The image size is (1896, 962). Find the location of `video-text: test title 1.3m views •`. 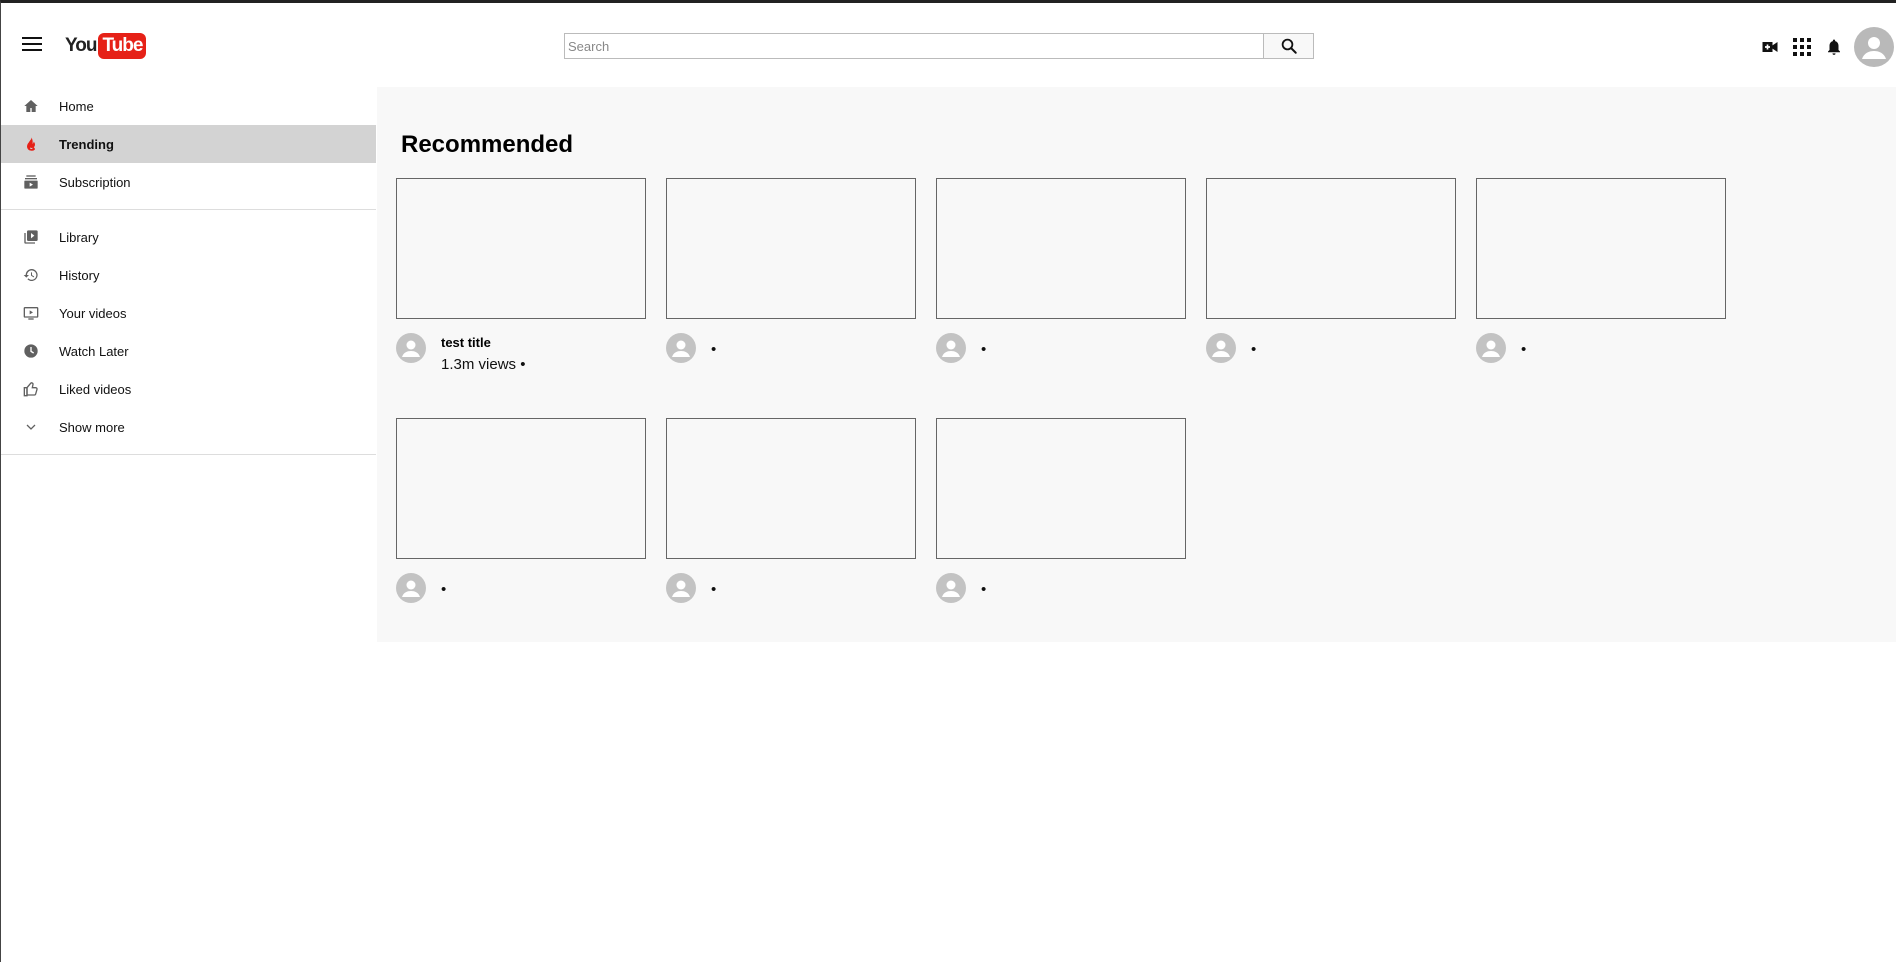

video-text: test title 1.3m views • is located at coordinates (483, 353).